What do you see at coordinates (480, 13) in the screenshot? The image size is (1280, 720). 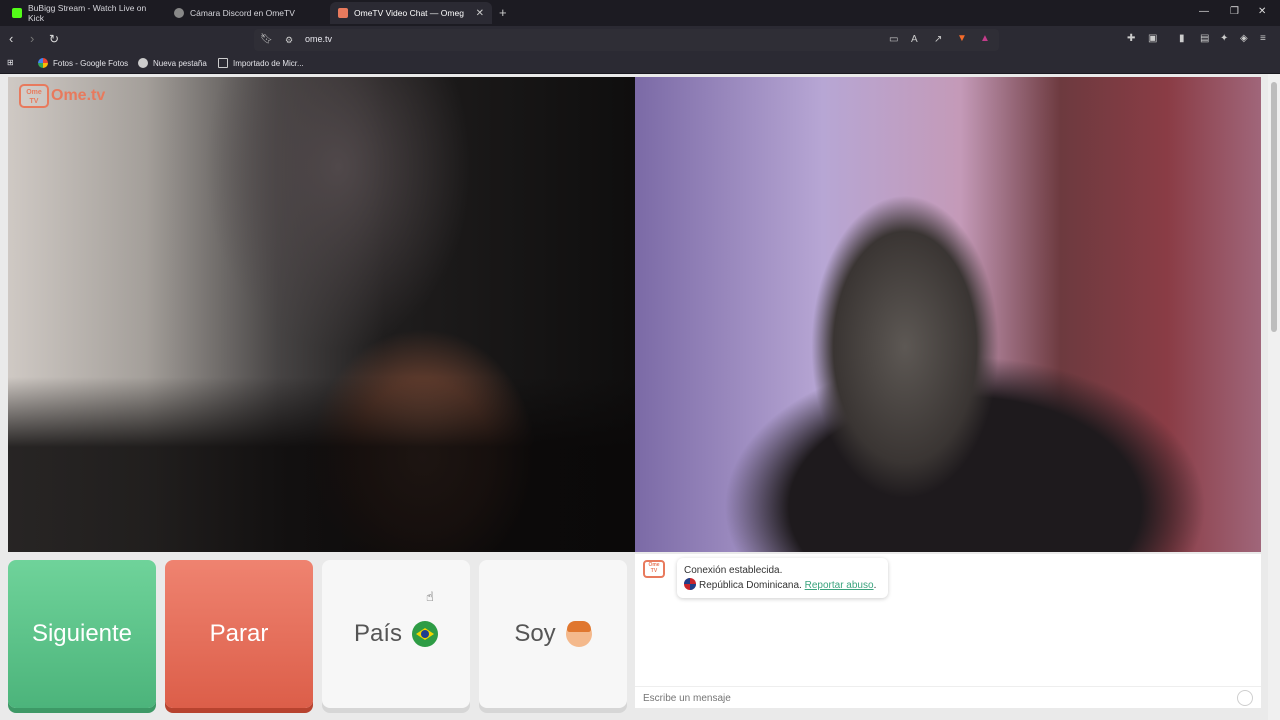 I see `close-tab-icon: ✕` at bounding box center [480, 13].